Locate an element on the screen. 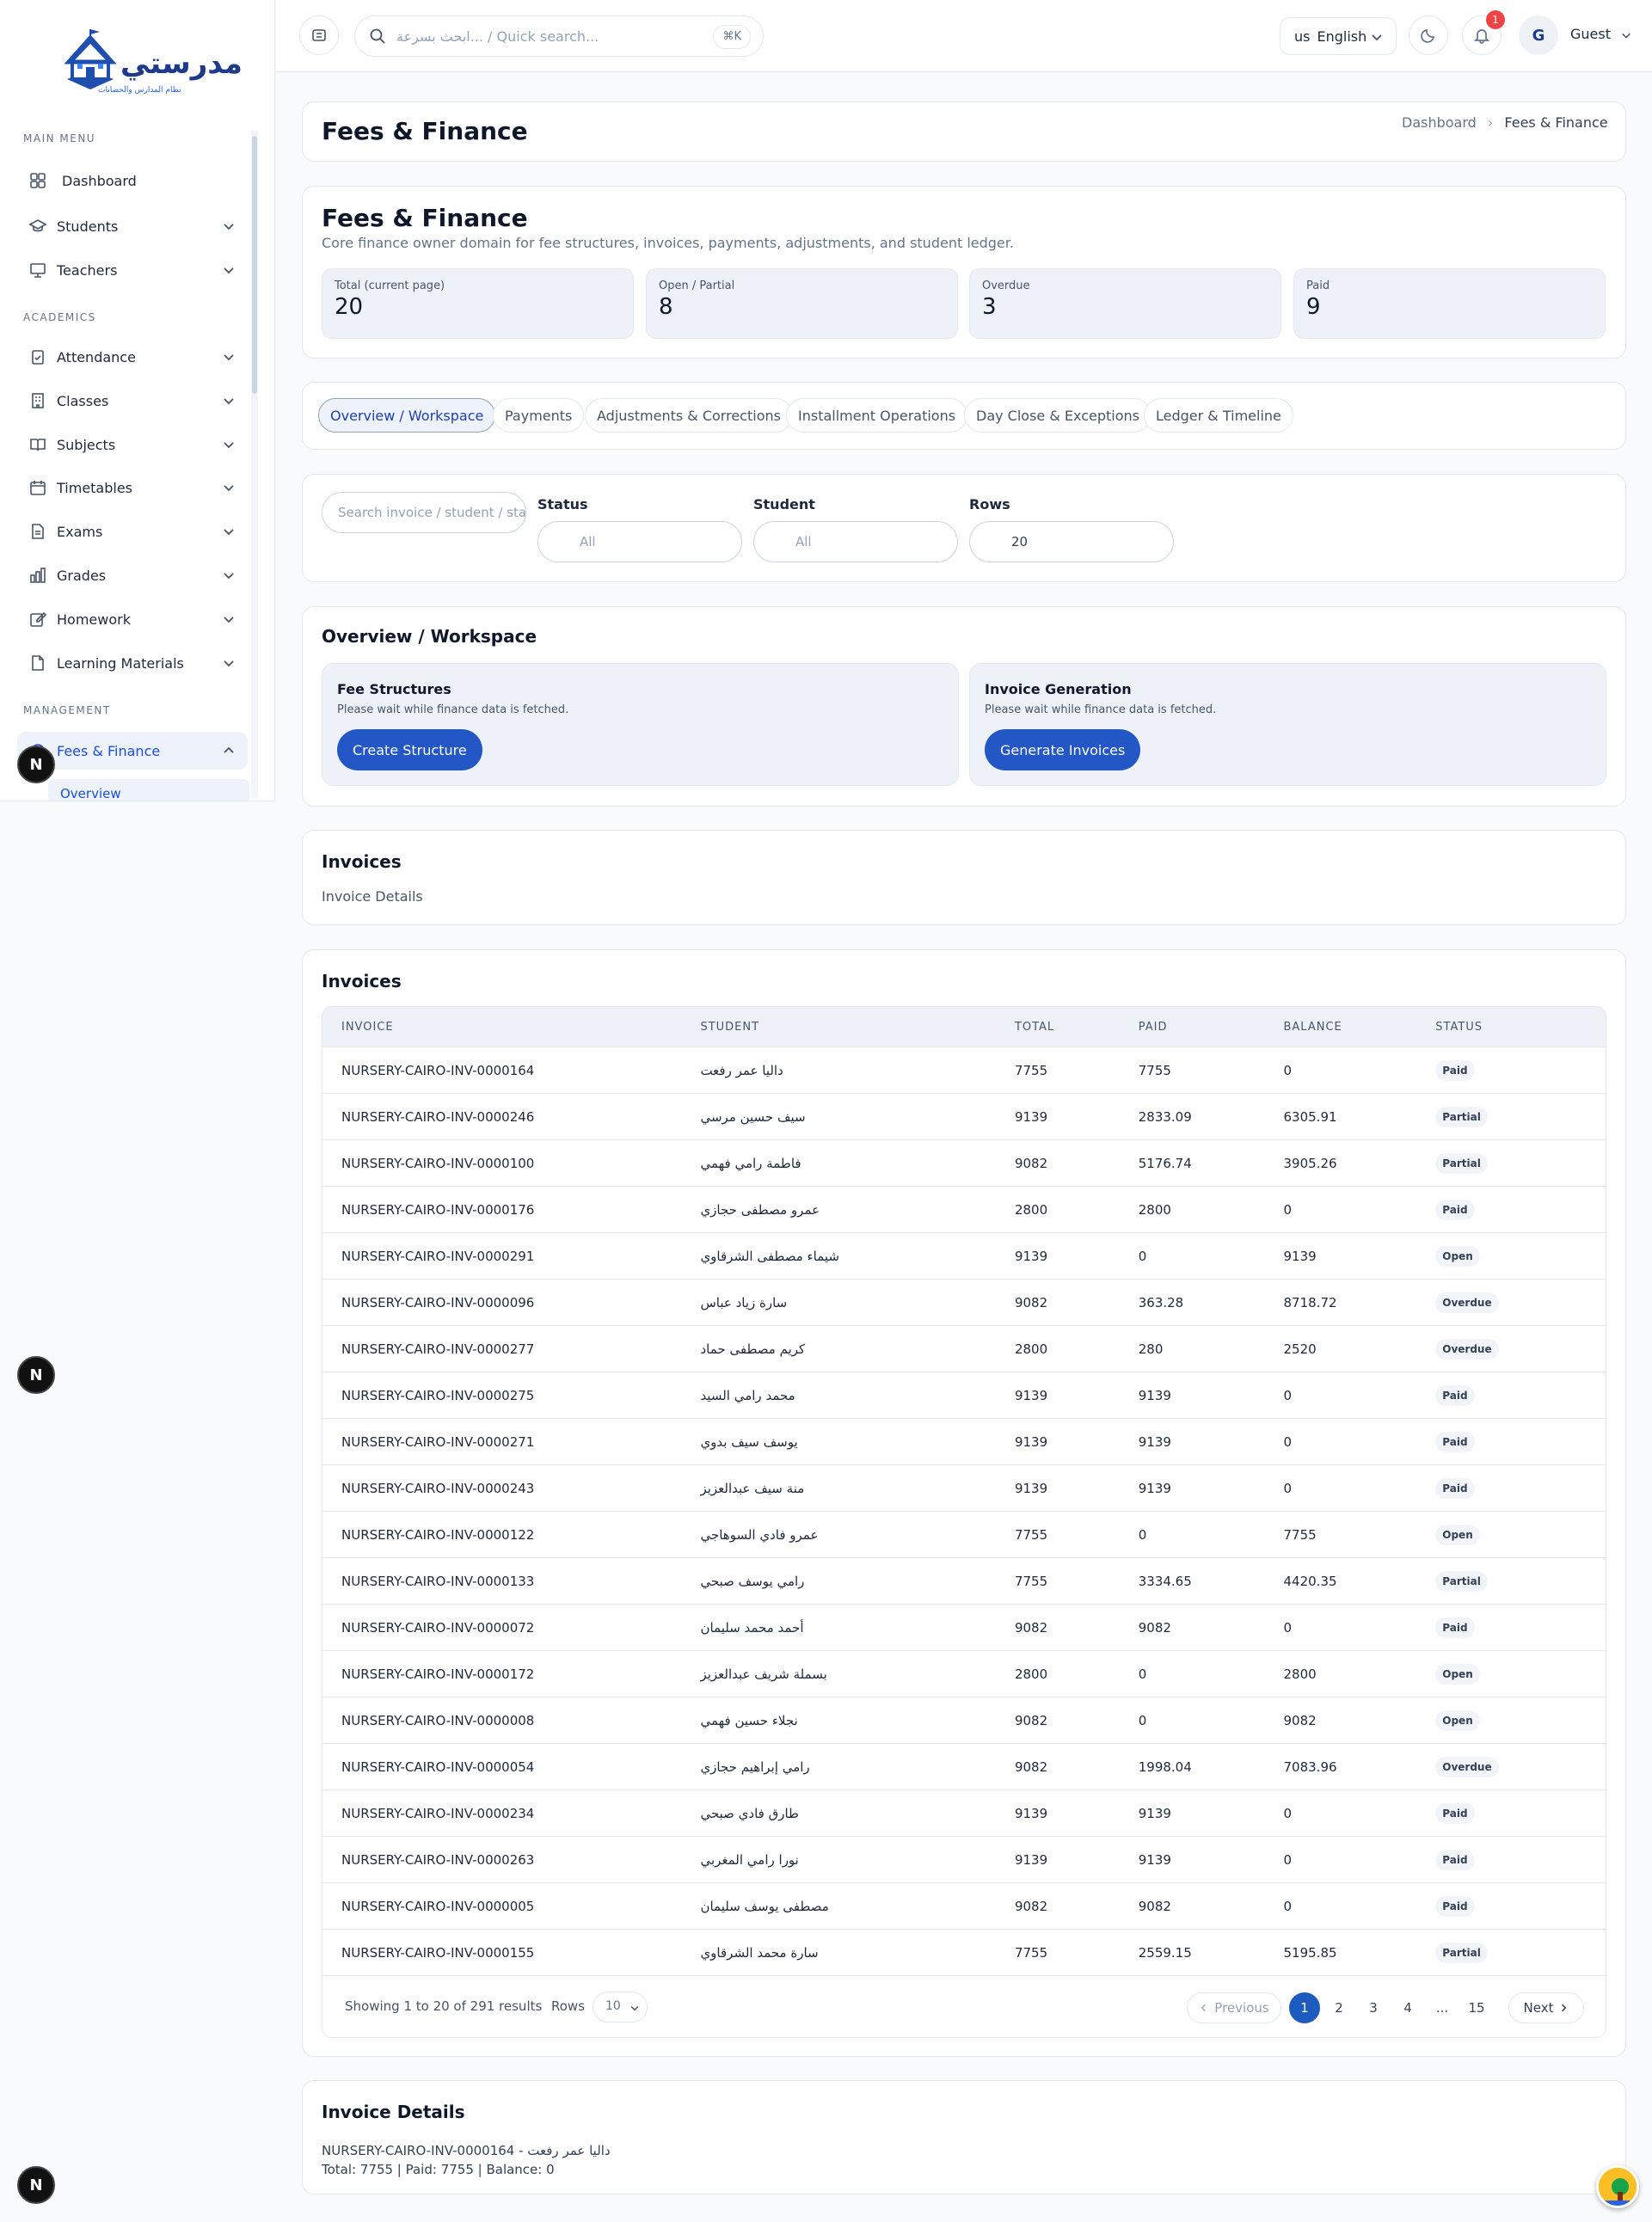  sidebar-subitem-overview: Overview is located at coordinates (148, 790).